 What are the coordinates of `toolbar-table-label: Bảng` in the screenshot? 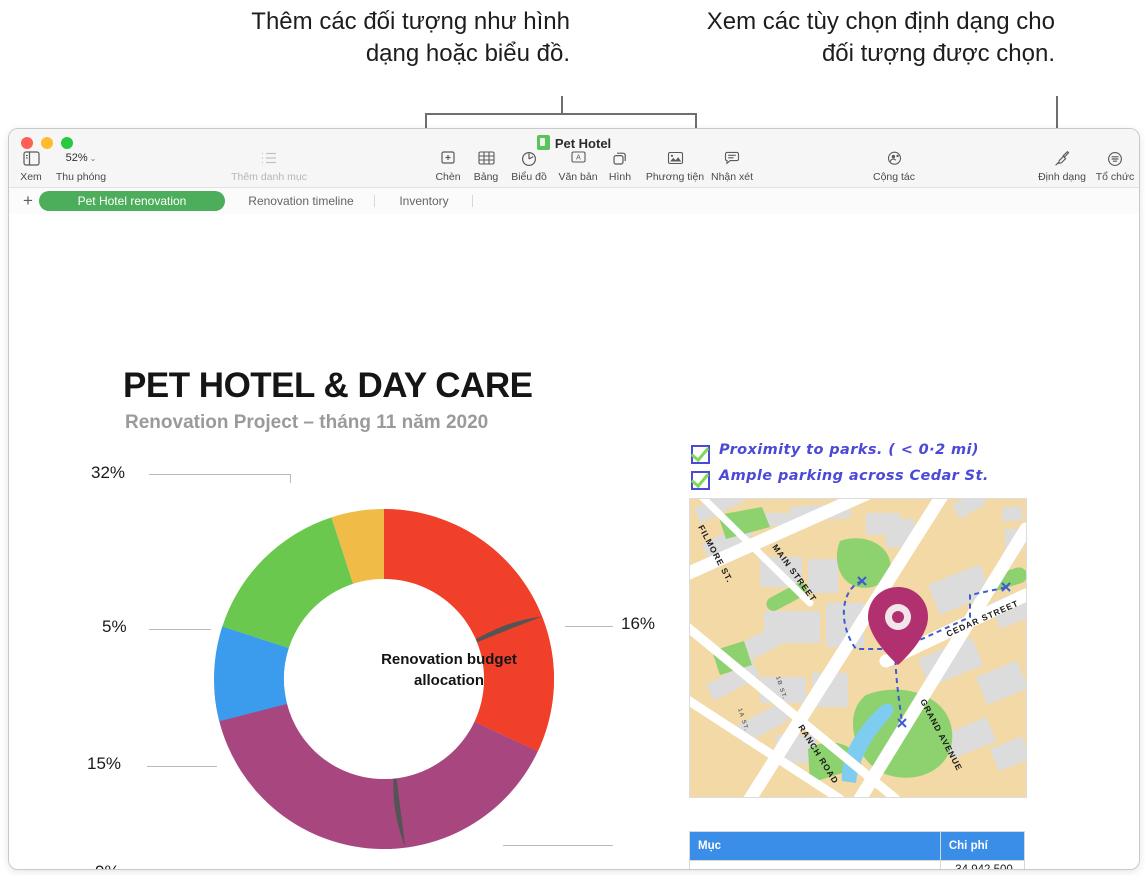 It's located at (486, 177).